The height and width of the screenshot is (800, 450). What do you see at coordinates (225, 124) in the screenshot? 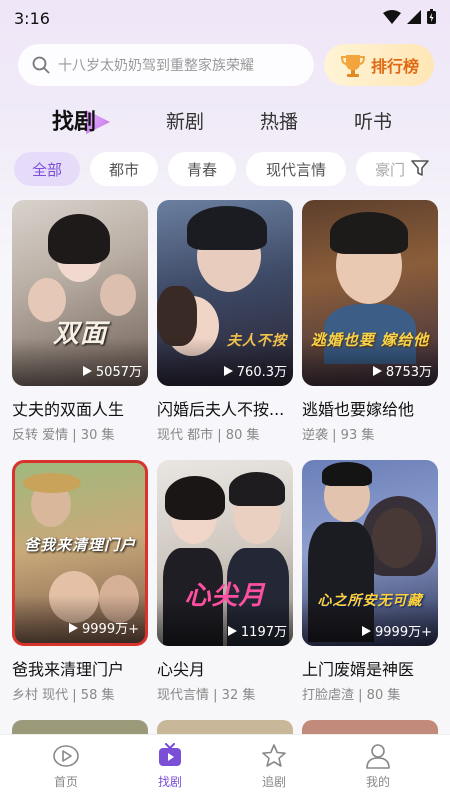
I see `category-tabs: 找剧 新剧 热播 听书` at bounding box center [225, 124].